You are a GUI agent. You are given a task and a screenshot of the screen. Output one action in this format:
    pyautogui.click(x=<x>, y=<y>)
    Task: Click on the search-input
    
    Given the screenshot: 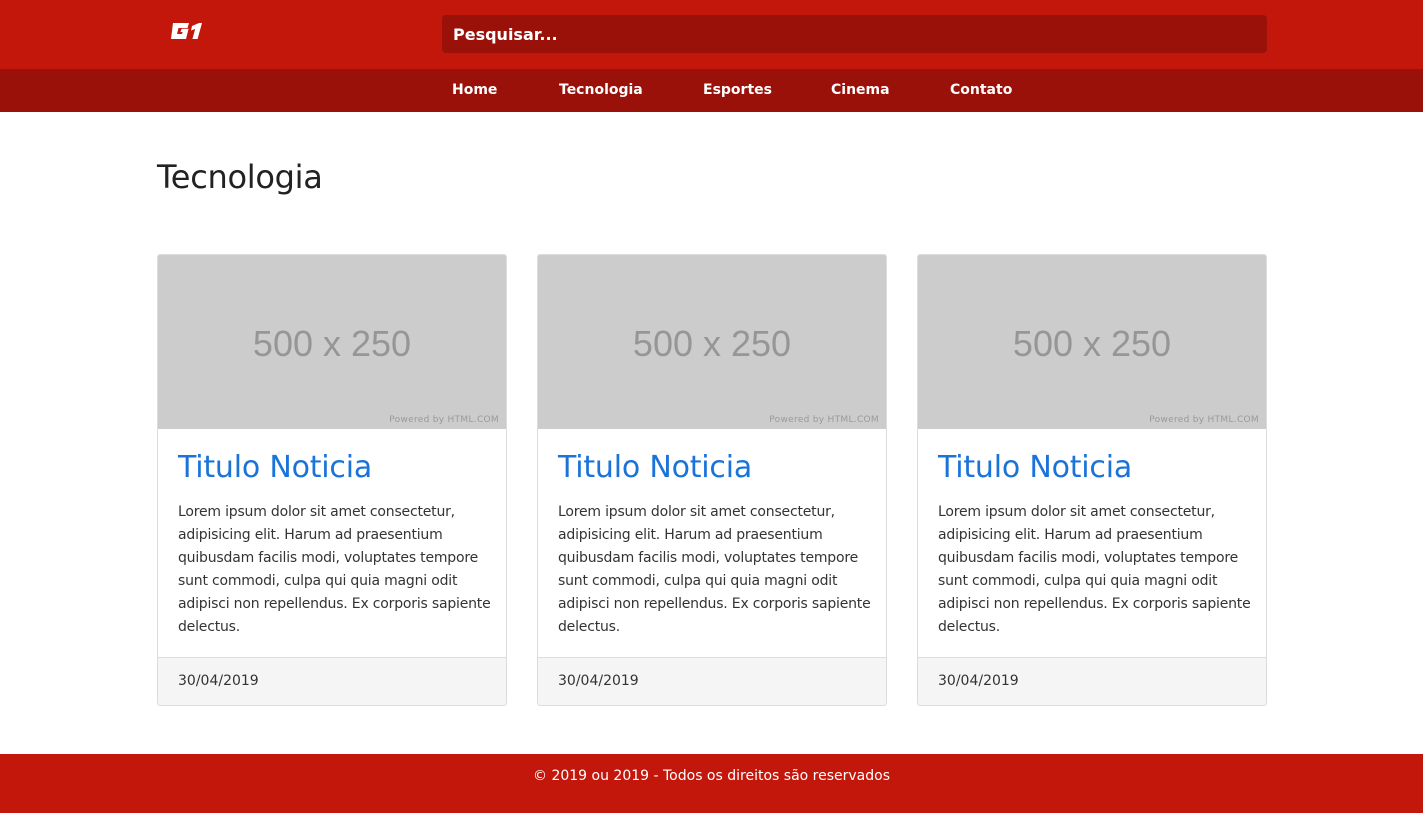 What is the action you would take?
    pyautogui.click(x=854, y=34)
    